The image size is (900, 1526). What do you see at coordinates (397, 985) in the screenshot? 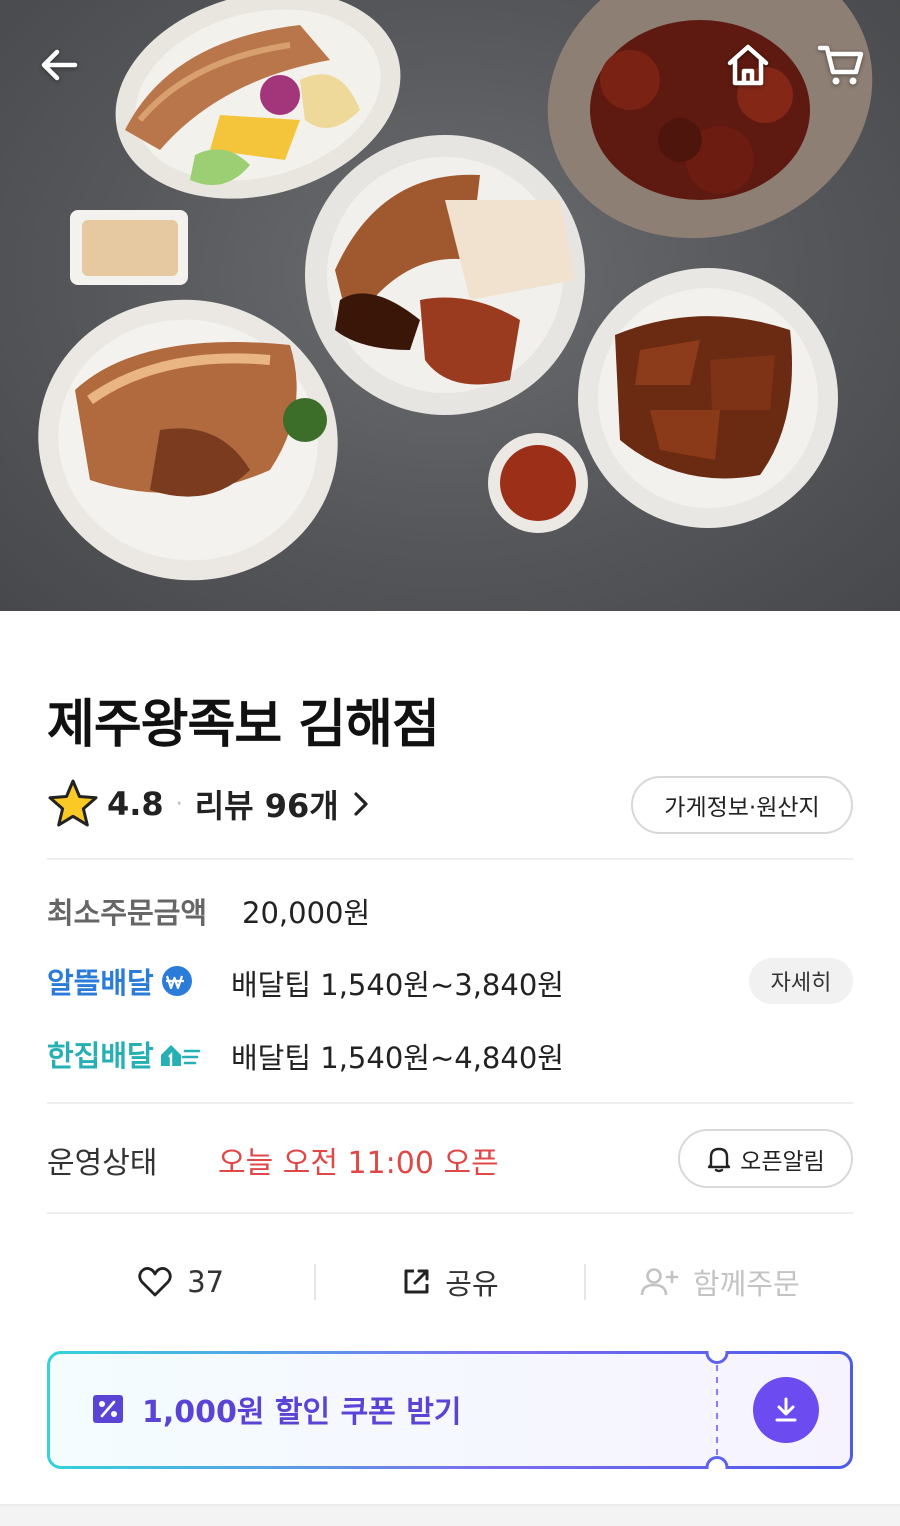
I see `altteul-tip: 배달팁 1,540원~3,840원` at bounding box center [397, 985].